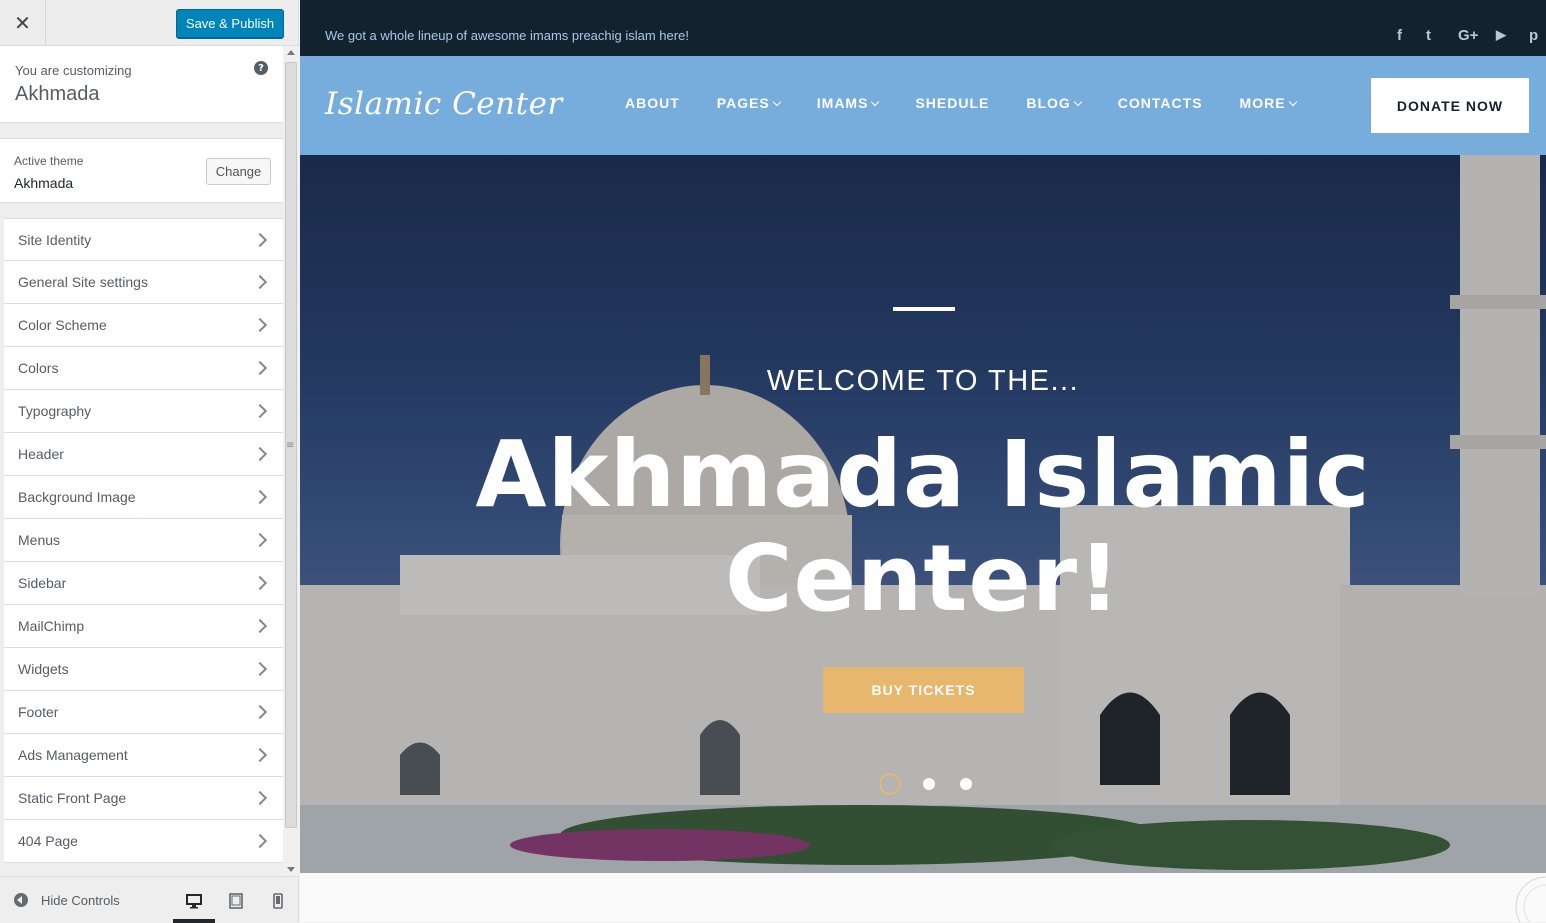 The image size is (1546, 923). I want to click on section-label: Typography, so click(55, 411).